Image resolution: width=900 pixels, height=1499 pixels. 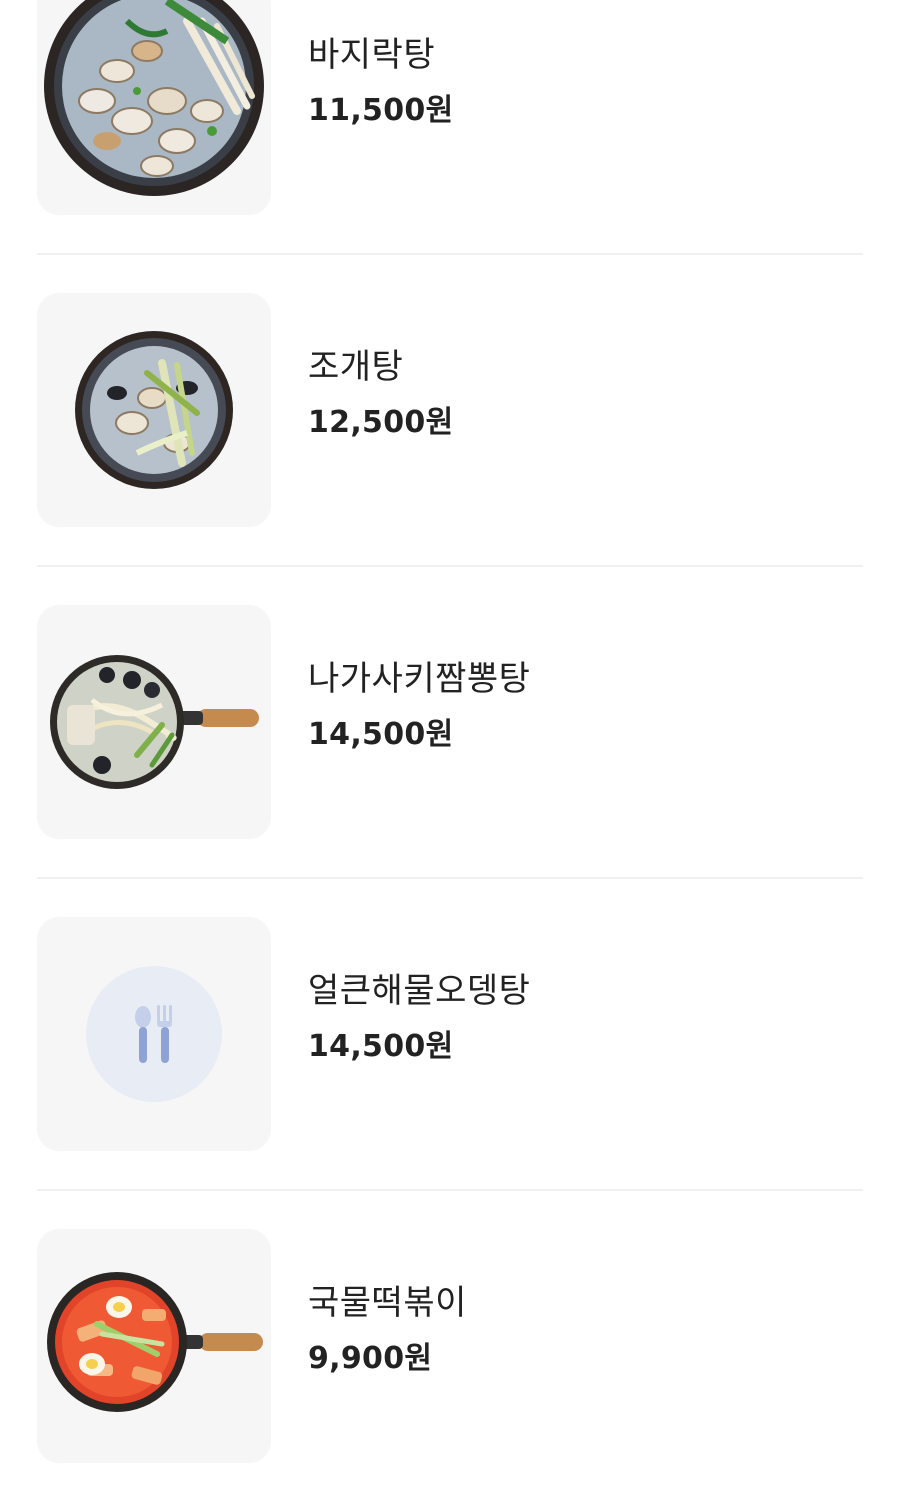 What do you see at coordinates (380, 82) in the screenshot?
I see `menu-item-info: 바지락탕 11,500원` at bounding box center [380, 82].